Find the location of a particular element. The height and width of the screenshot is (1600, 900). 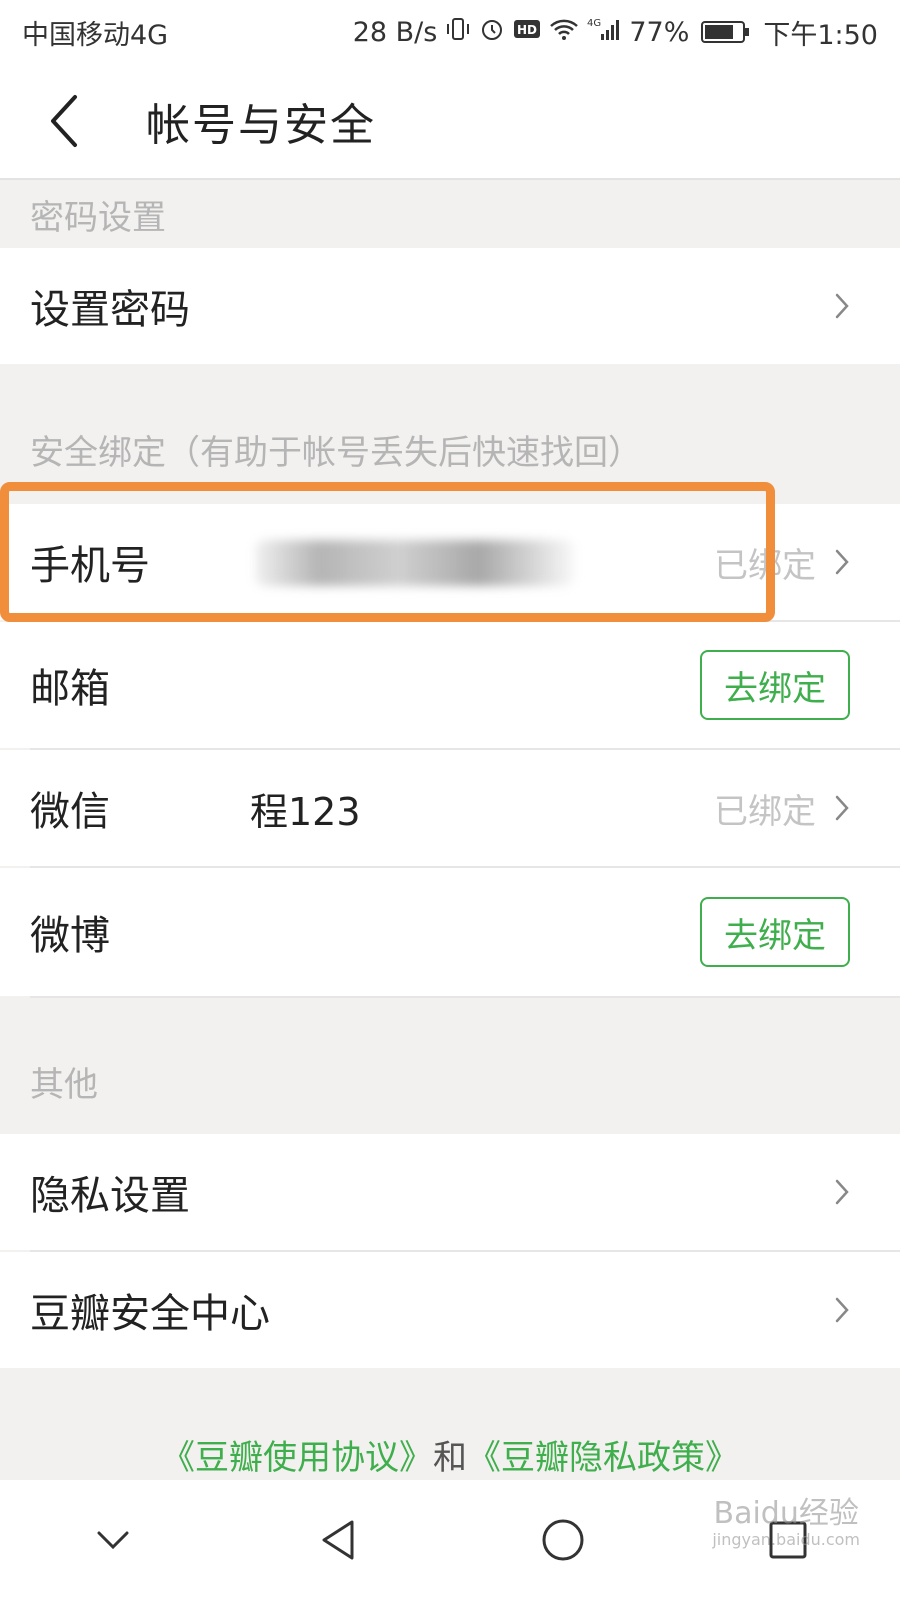

home-button is located at coordinates (563, 1540).